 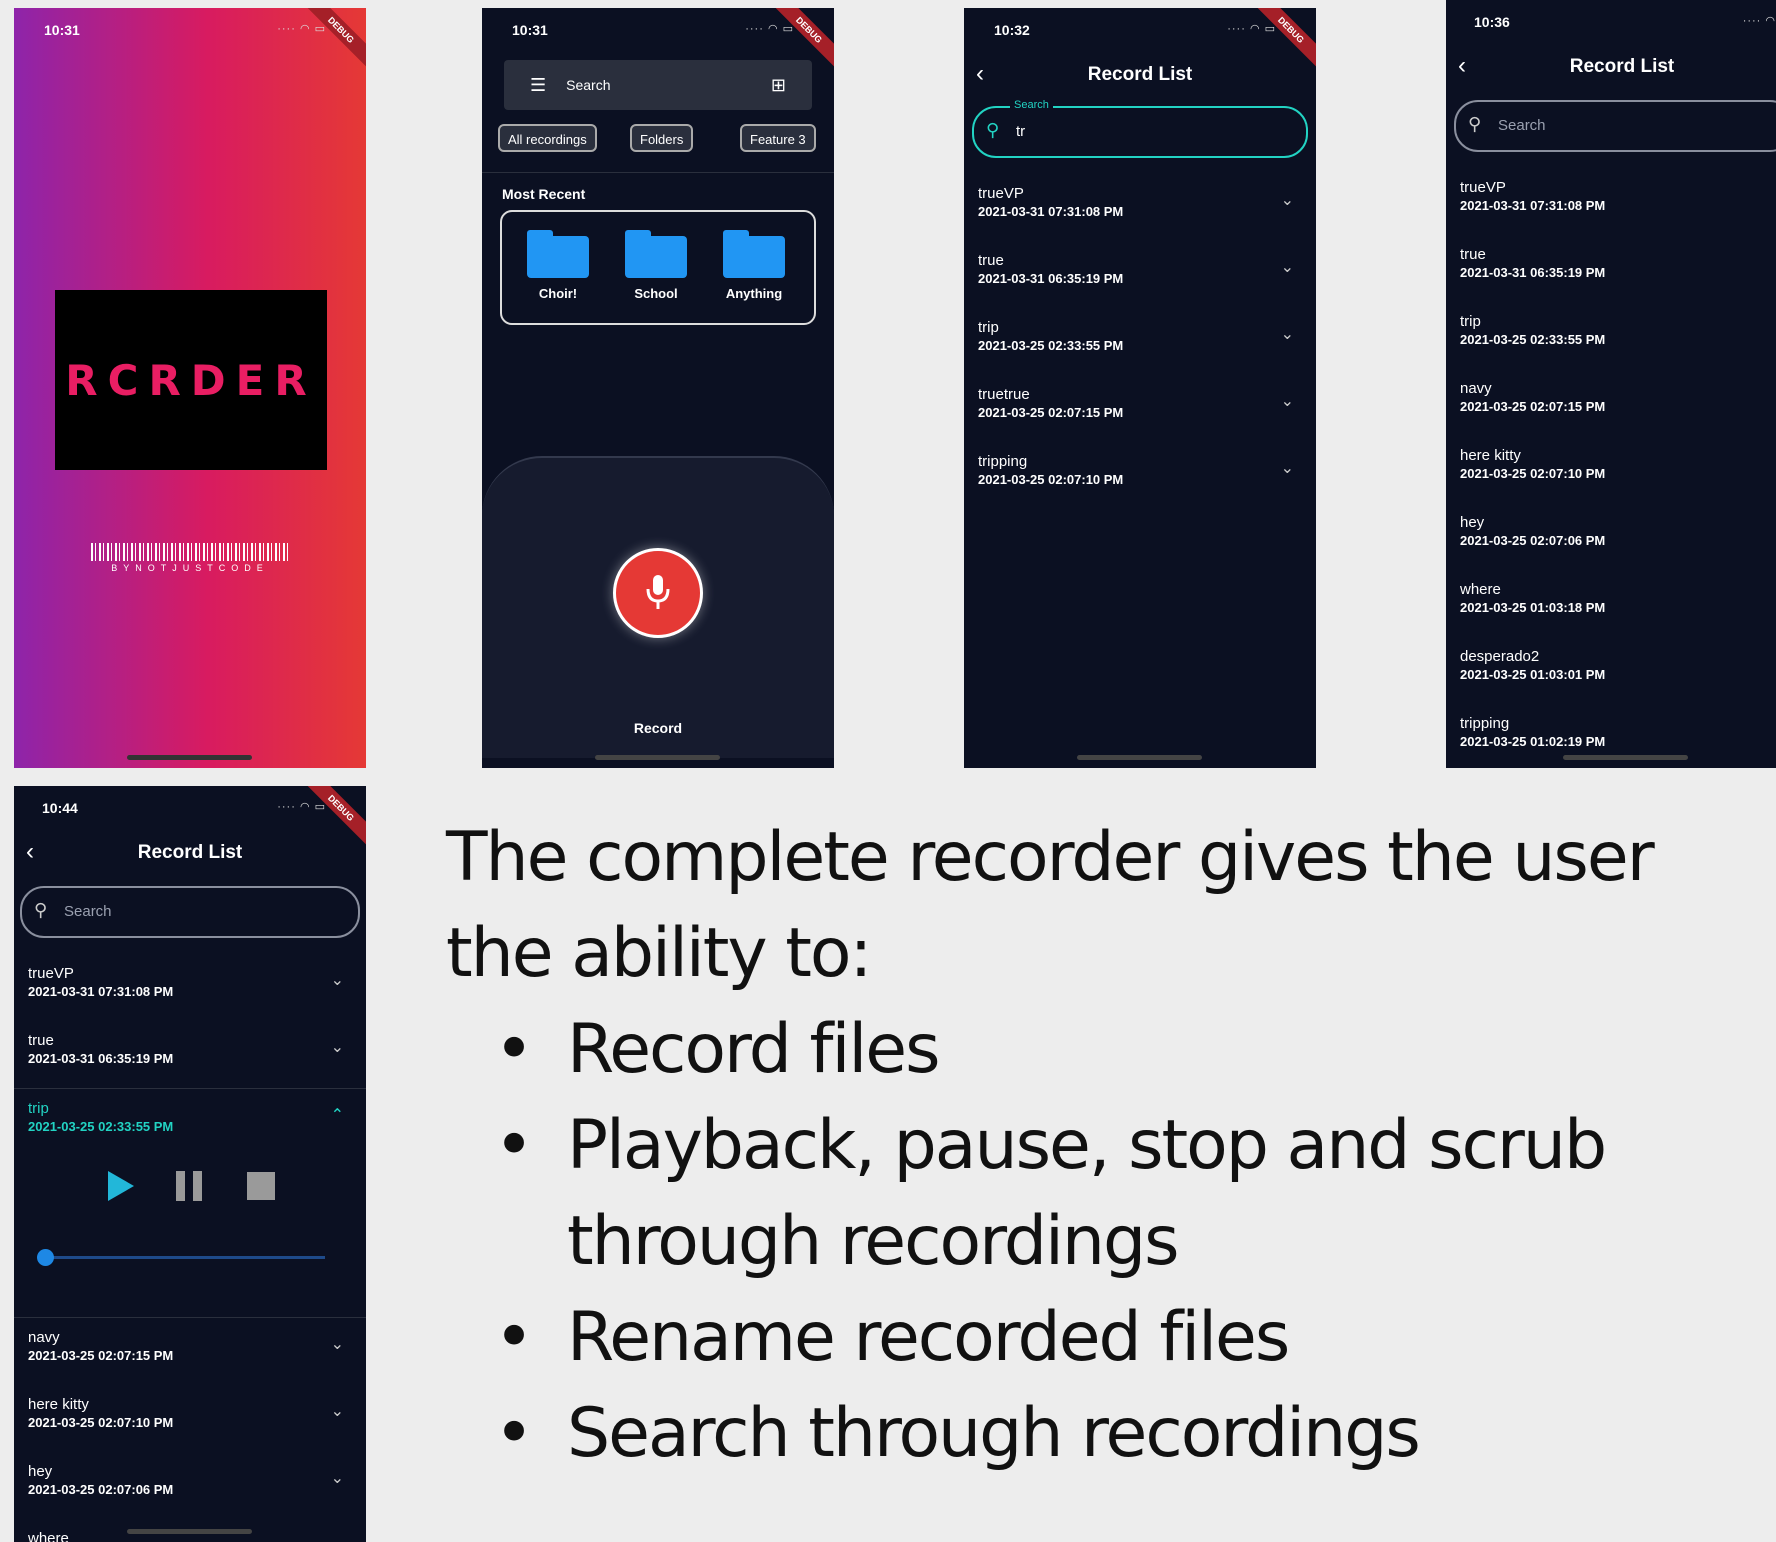 What do you see at coordinates (1111, 1434) in the screenshot?
I see `feature-item: Search through recordings` at bounding box center [1111, 1434].